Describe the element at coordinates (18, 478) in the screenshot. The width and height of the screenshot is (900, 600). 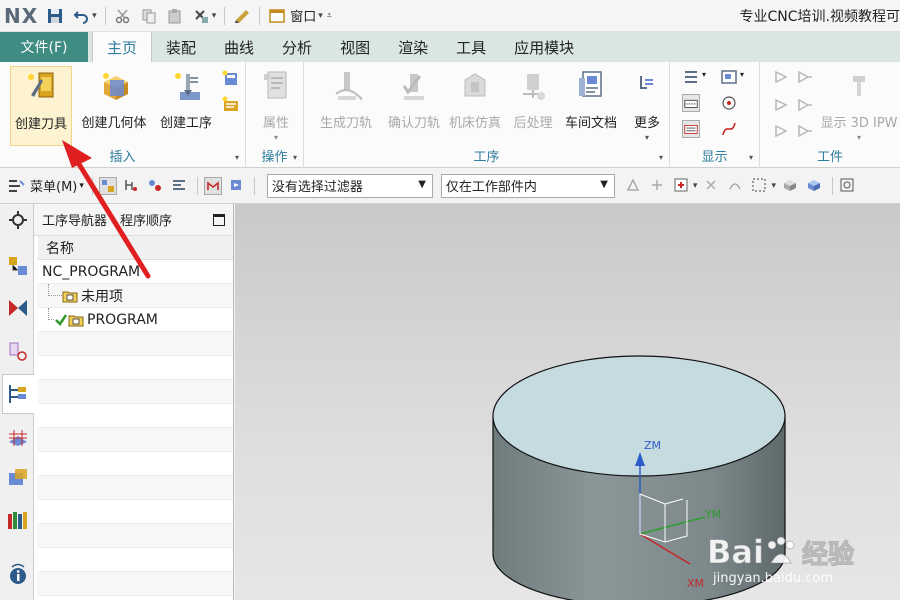
I see `machining-feature-navigator-icon` at that location.